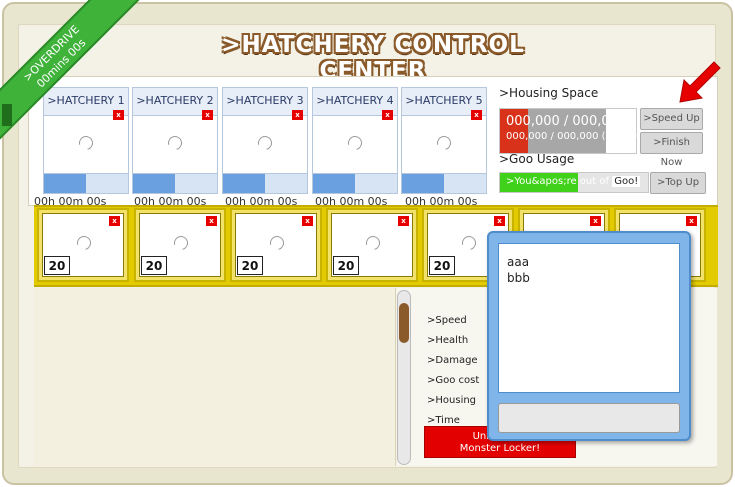  I want to click on scroll-thumb, so click(404, 323).